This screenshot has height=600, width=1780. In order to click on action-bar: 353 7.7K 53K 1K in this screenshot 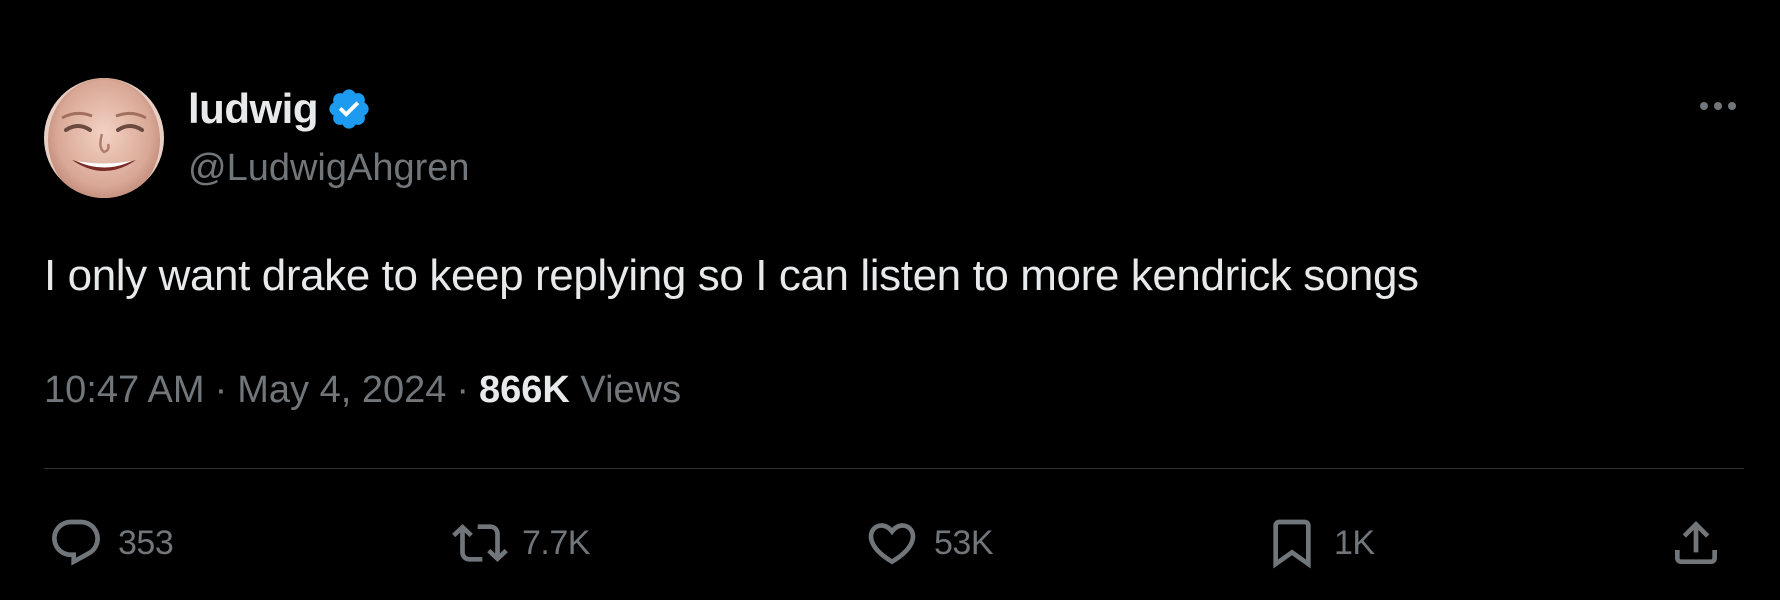, I will do `click(890, 543)`.